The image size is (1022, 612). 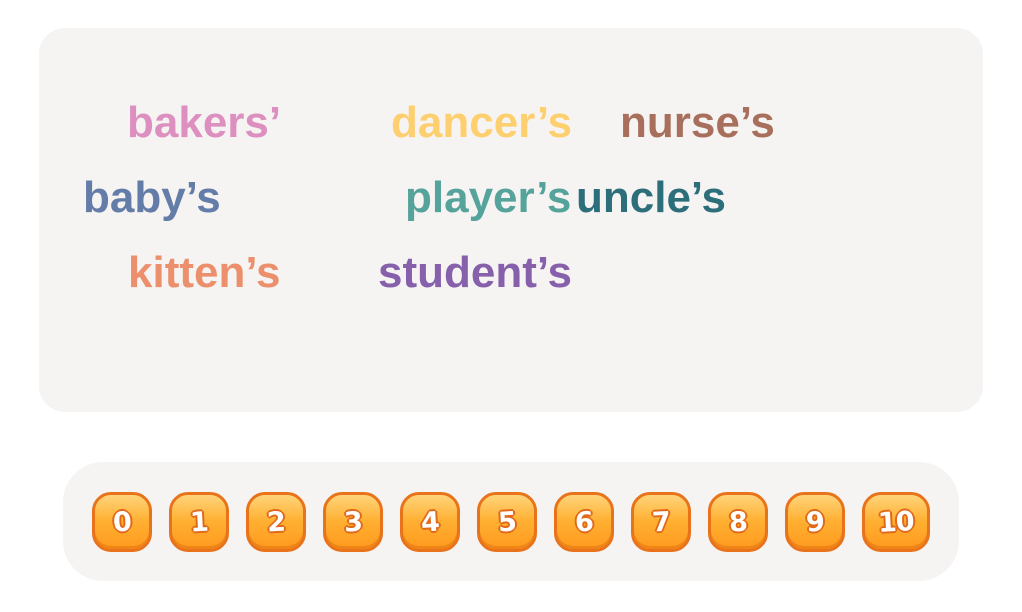 I want to click on answer-button-8: 8, so click(x=738, y=522).